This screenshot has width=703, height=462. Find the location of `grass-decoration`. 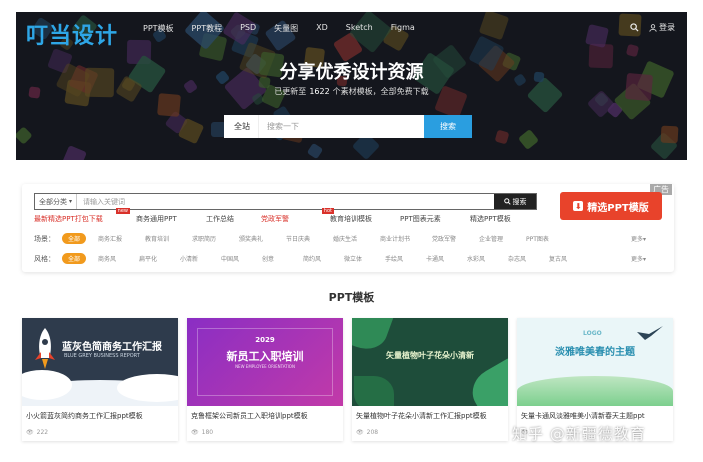

grass-decoration is located at coordinates (595, 391).